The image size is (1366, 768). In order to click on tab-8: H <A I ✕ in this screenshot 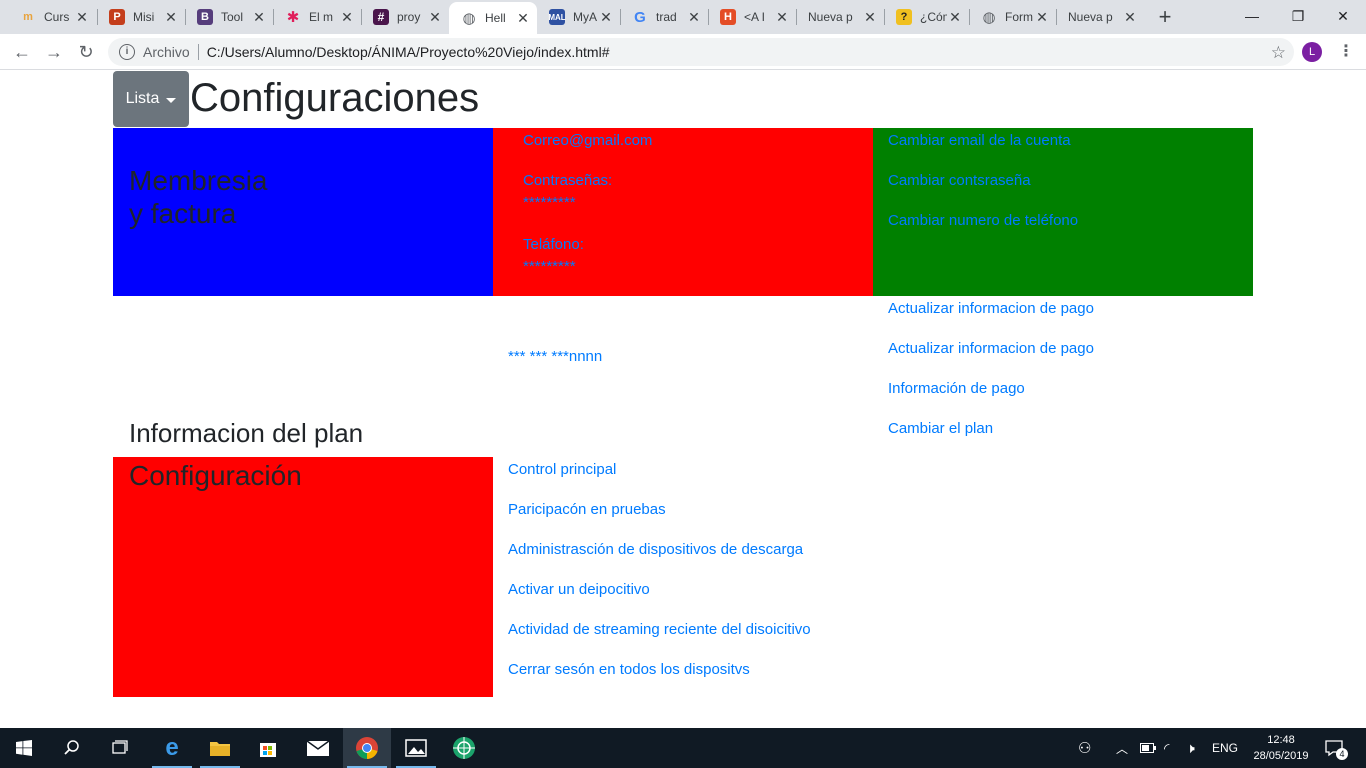, I will do `click(752, 17)`.